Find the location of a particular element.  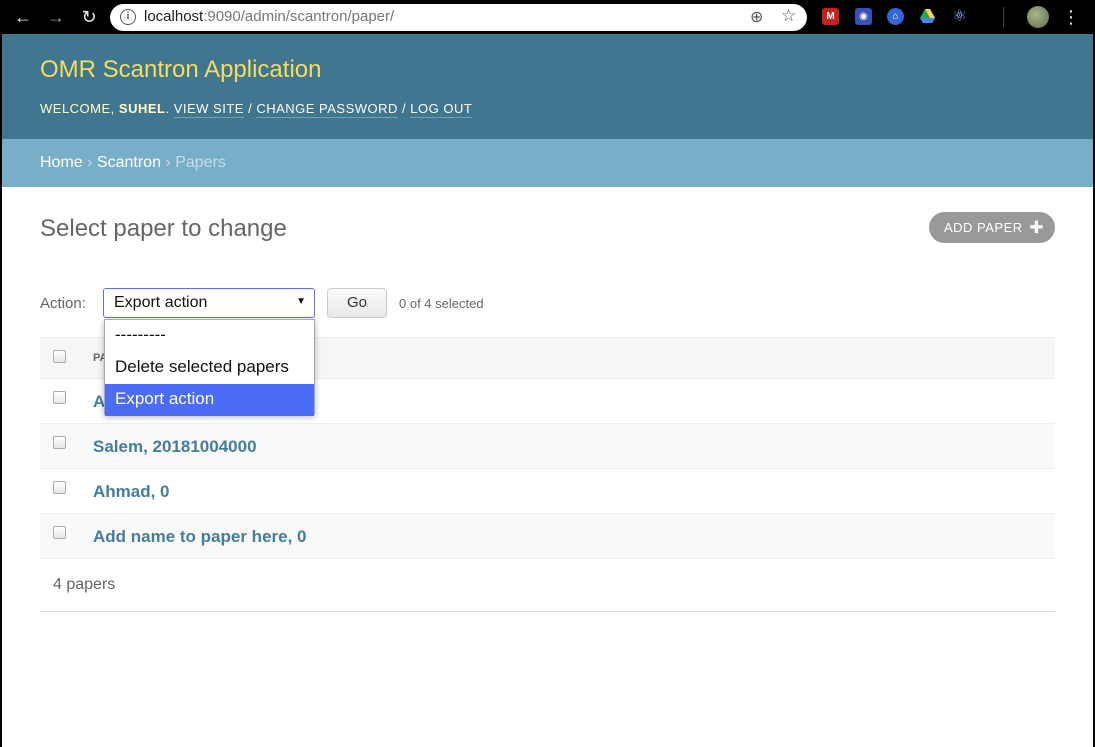

select-all-checkbox is located at coordinates (59, 356).